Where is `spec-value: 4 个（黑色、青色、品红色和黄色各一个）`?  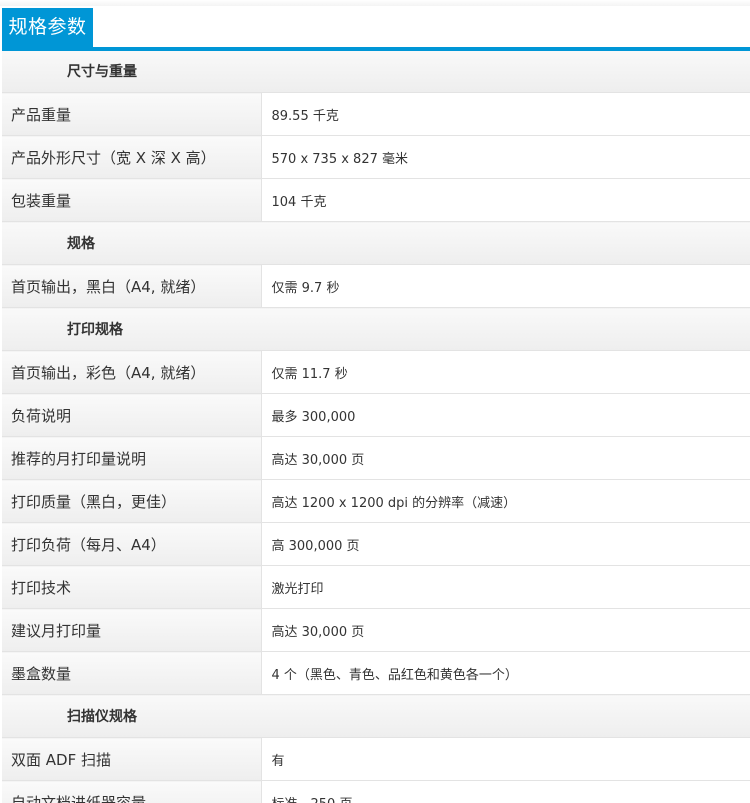 spec-value: 4 个（黑色、青色、品红色和黄色各一个） is located at coordinates (505, 673).